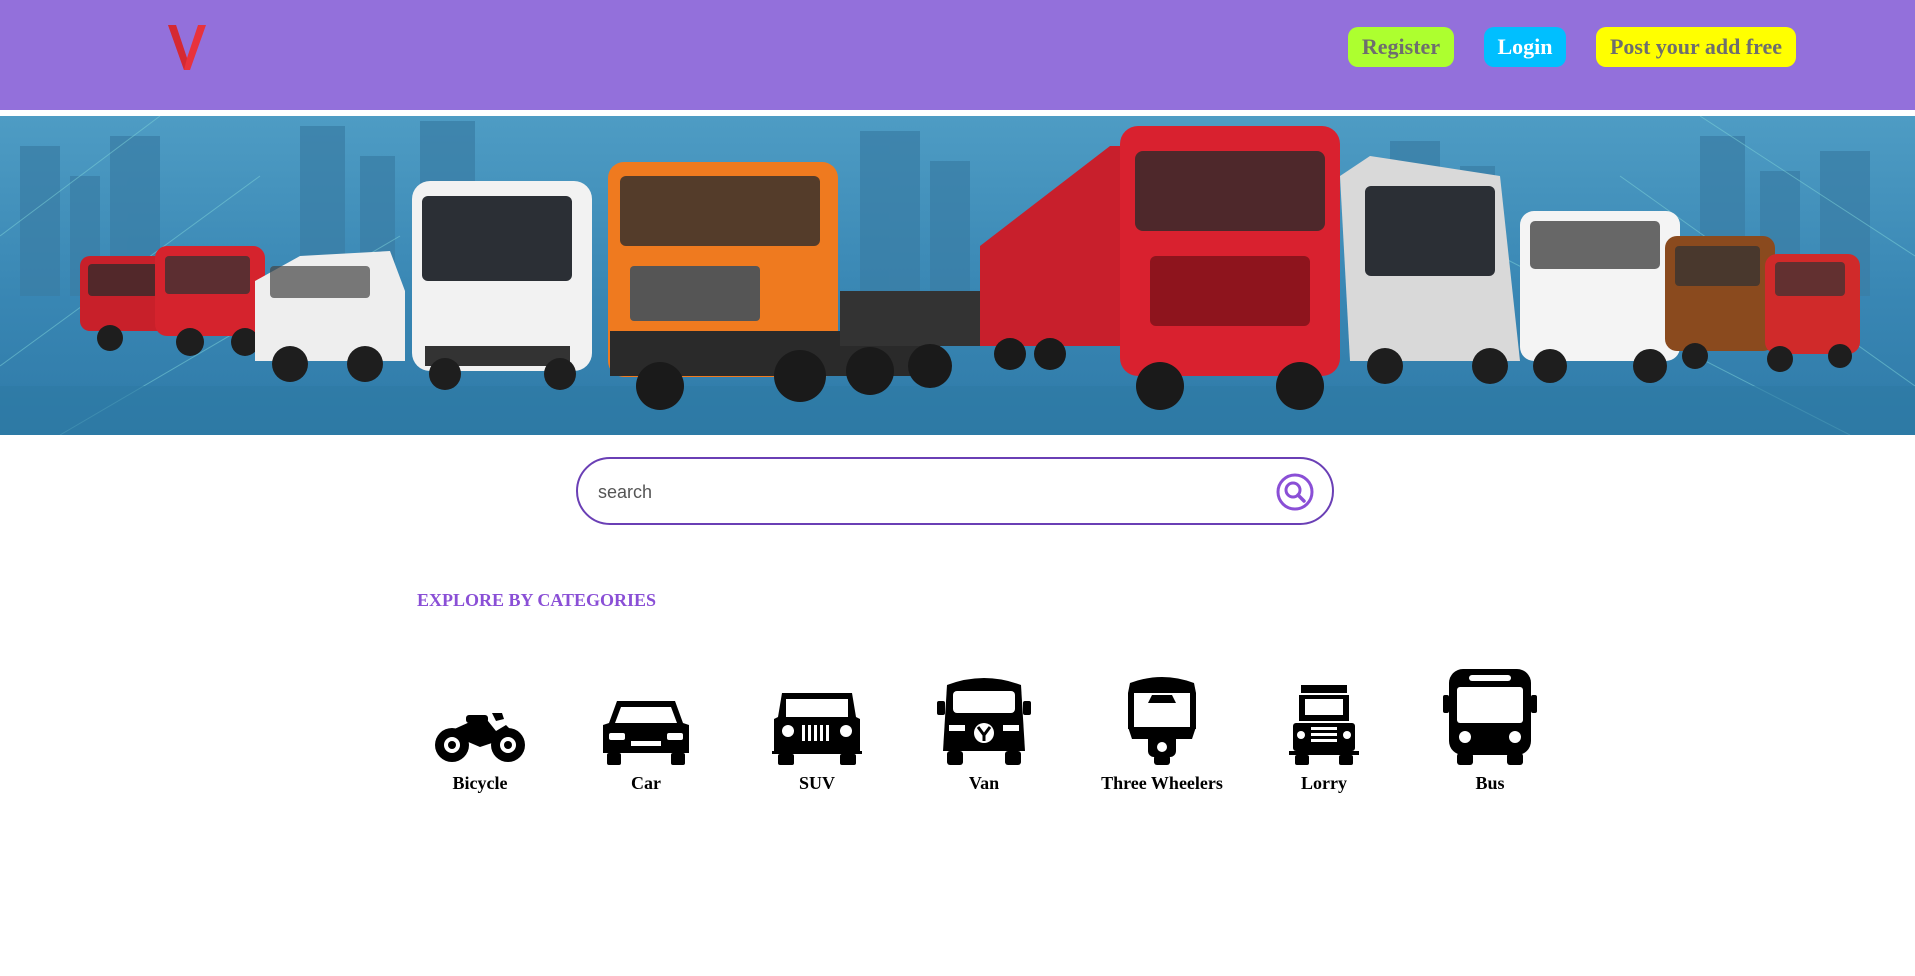 The width and height of the screenshot is (1915, 976). I want to click on top-navigation-bar: Register Login Post your add free, so click(957, 55).